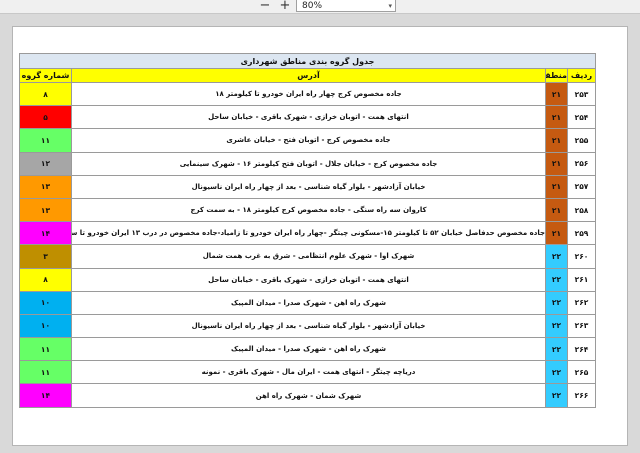  I want to click on row-number-cell: ۲۶۴, so click(581, 349).